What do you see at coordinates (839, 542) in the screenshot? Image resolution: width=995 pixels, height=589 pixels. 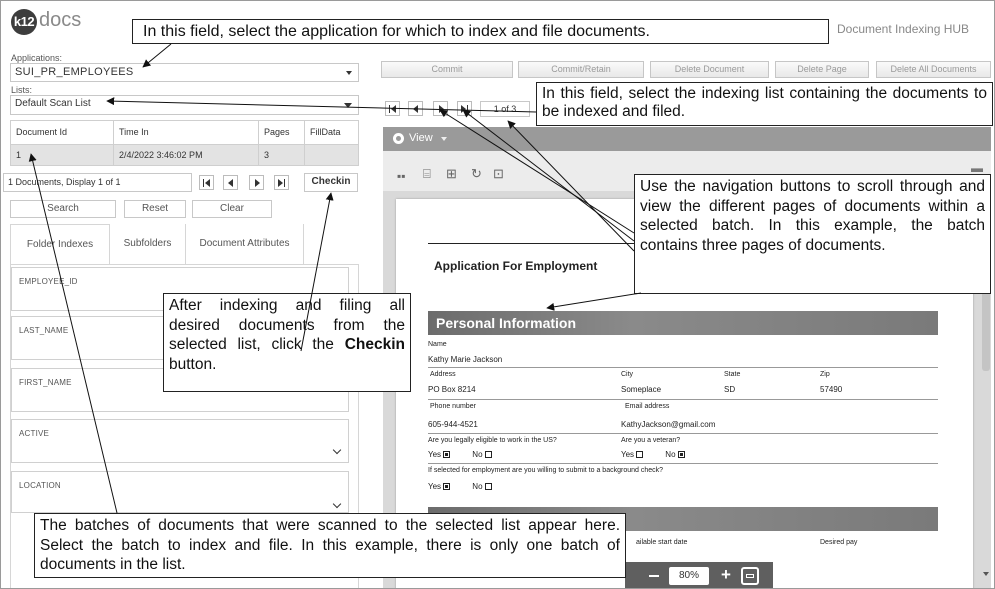 I see `desired-pay-label: Desired pay` at bounding box center [839, 542].